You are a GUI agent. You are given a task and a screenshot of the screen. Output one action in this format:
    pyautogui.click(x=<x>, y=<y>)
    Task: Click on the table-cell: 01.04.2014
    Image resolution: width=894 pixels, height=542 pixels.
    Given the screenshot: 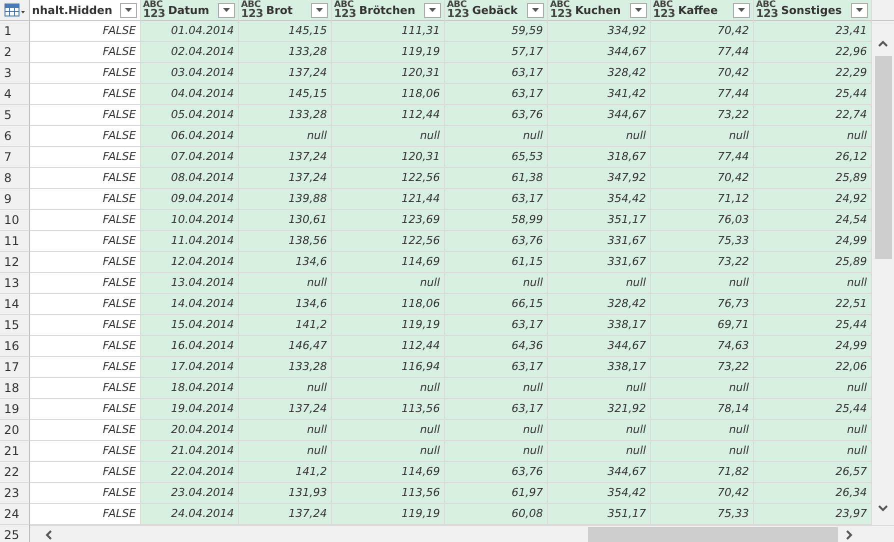 What is the action you would take?
    pyautogui.click(x=190, y=31)
    